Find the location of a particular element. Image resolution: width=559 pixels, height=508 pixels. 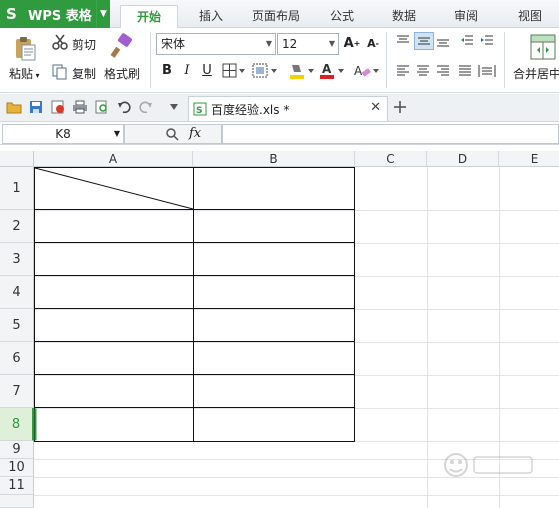

print-icon is located at coordinates (80, 107).